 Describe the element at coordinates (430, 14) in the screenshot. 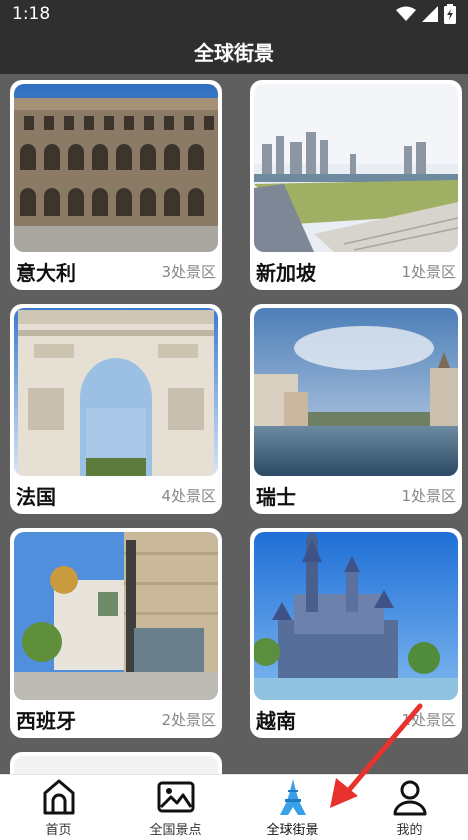

I see `signal-icon` at that location.